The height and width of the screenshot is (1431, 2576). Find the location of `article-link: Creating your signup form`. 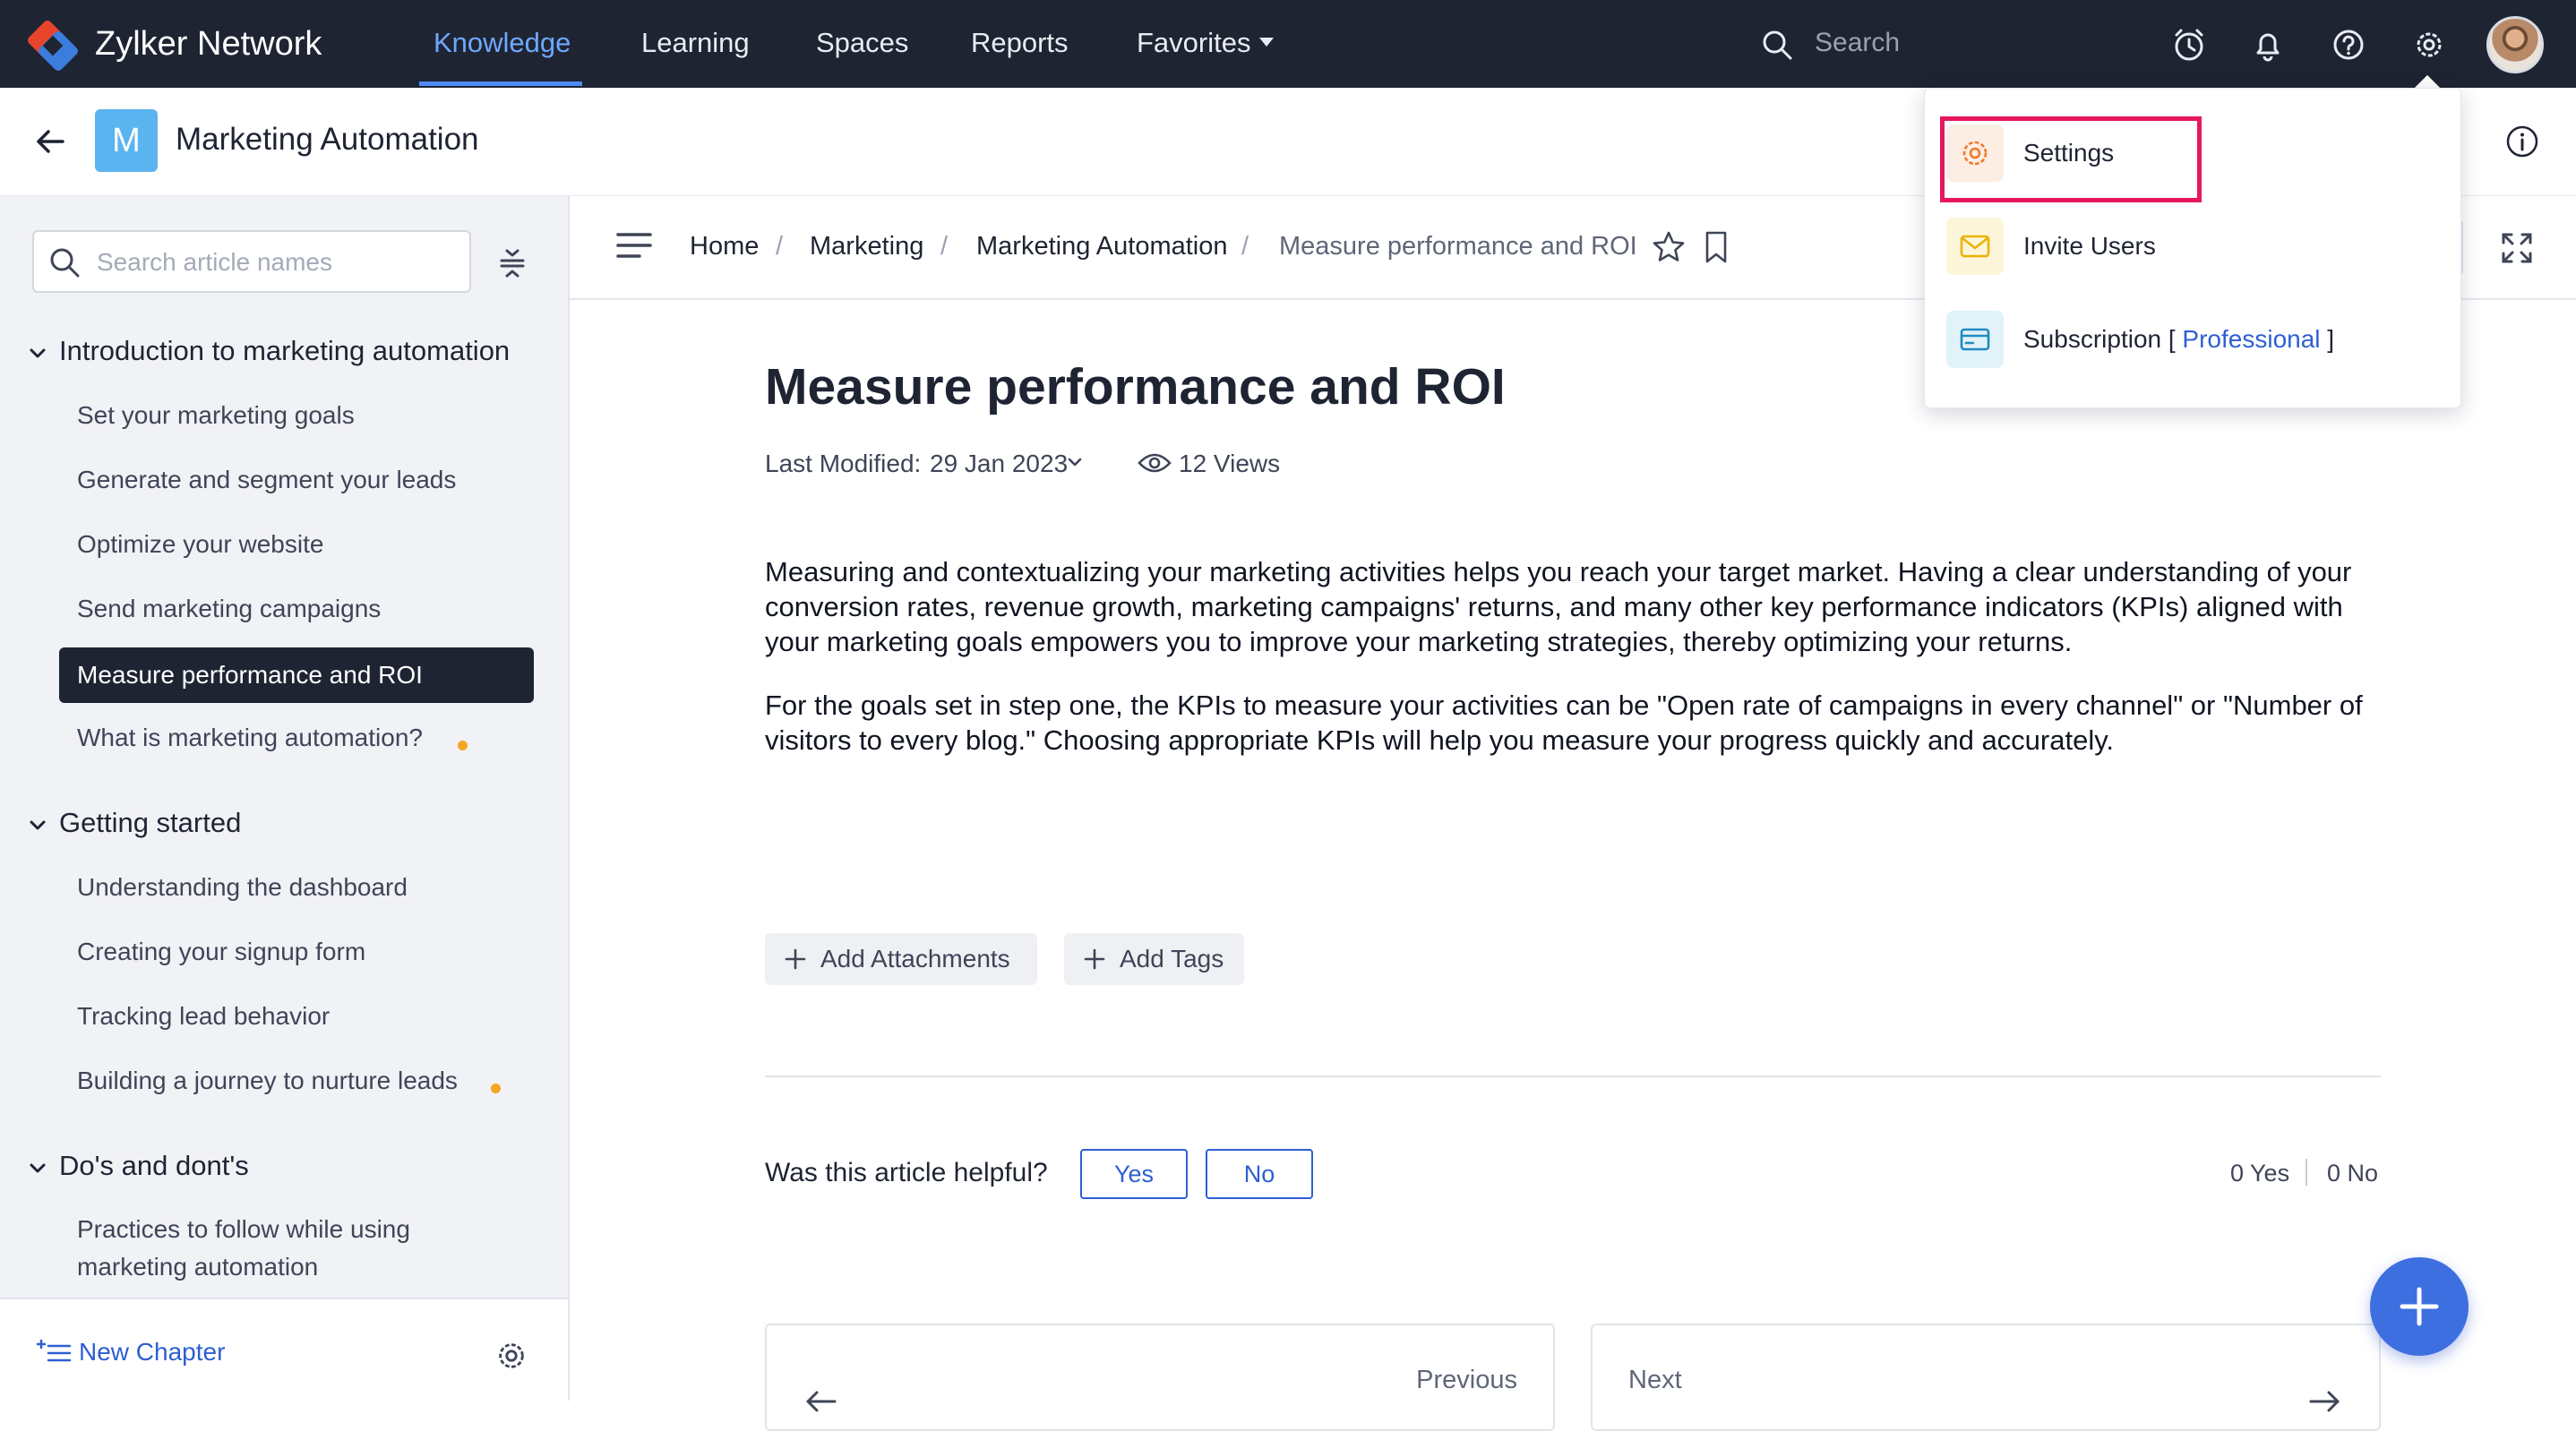

article-link: Creating your signup form is located at coordinates (221, 952).